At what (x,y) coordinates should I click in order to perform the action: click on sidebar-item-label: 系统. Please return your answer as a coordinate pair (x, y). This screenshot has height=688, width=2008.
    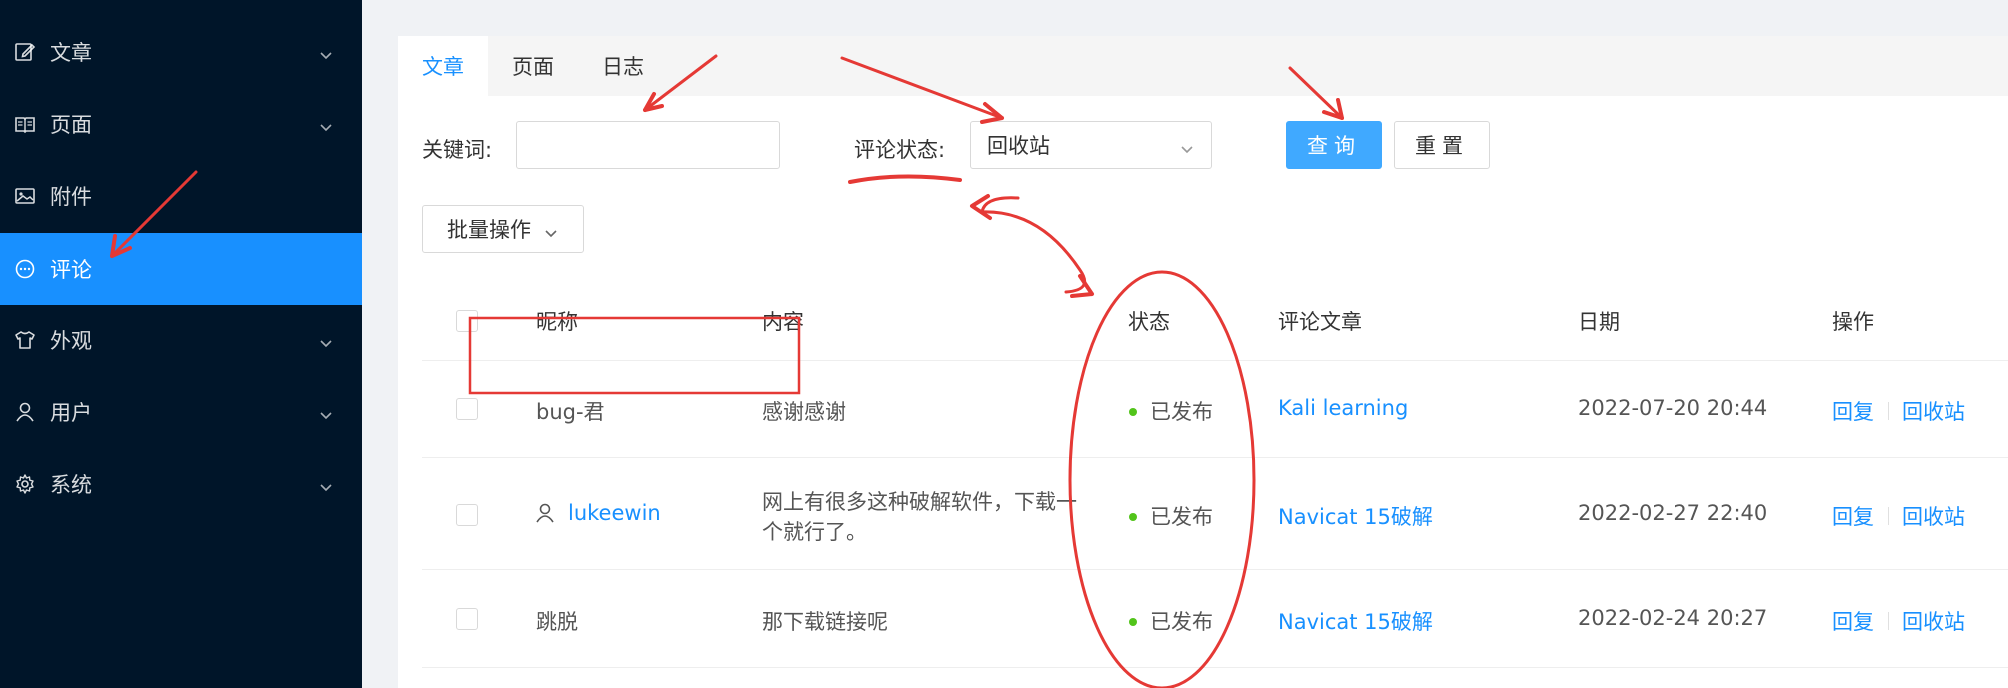
    Looking at the image, I should click on (71, 485).